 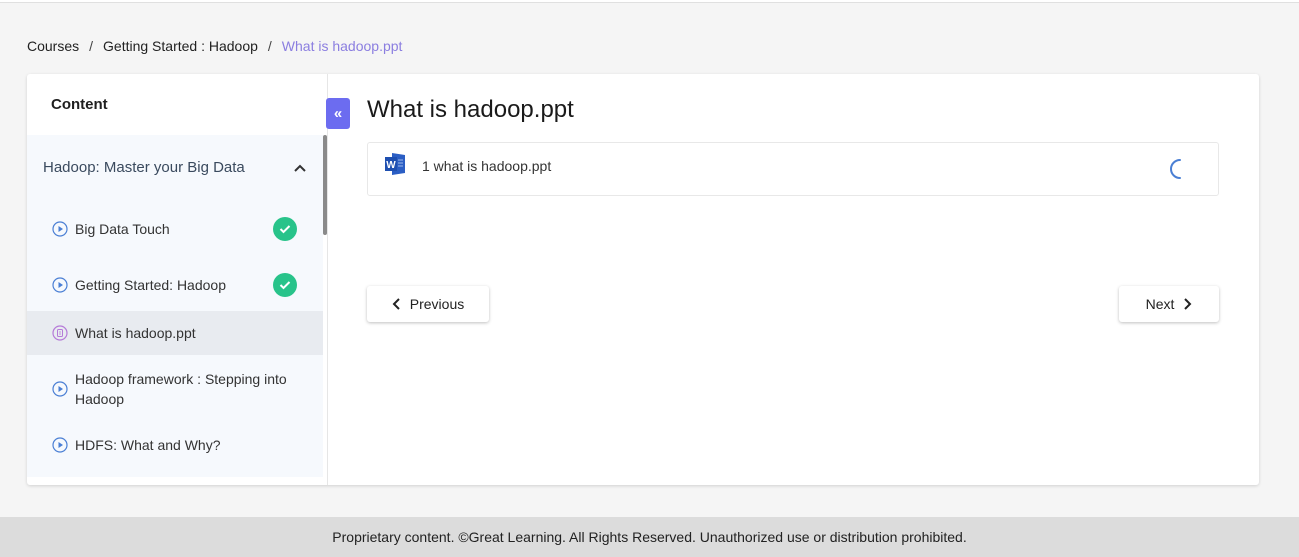 What do you see at coordinates (53, 46) in the screenshot?
I see `breadcrumb-courses: Courses` at bounding box center [53, 46].